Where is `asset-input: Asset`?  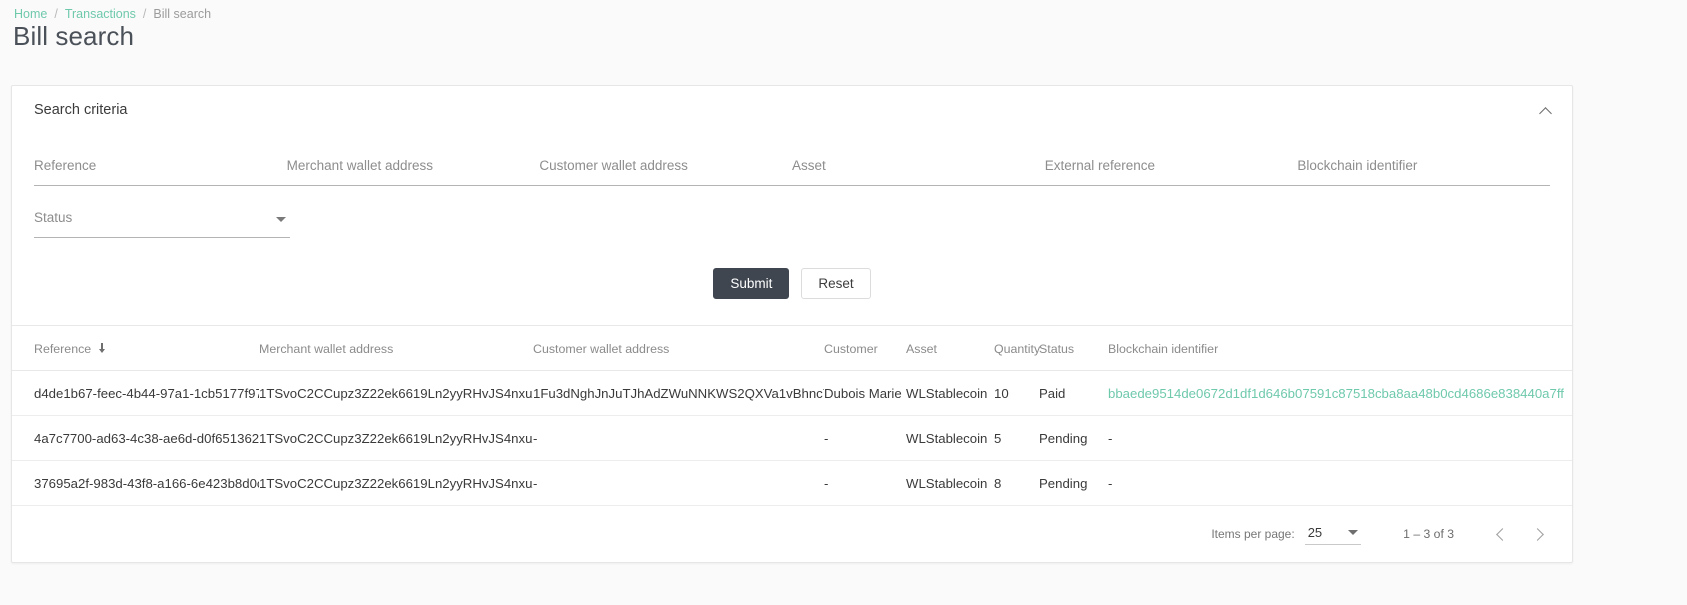
asset-input: Asset is located at coordinates (809, 166).